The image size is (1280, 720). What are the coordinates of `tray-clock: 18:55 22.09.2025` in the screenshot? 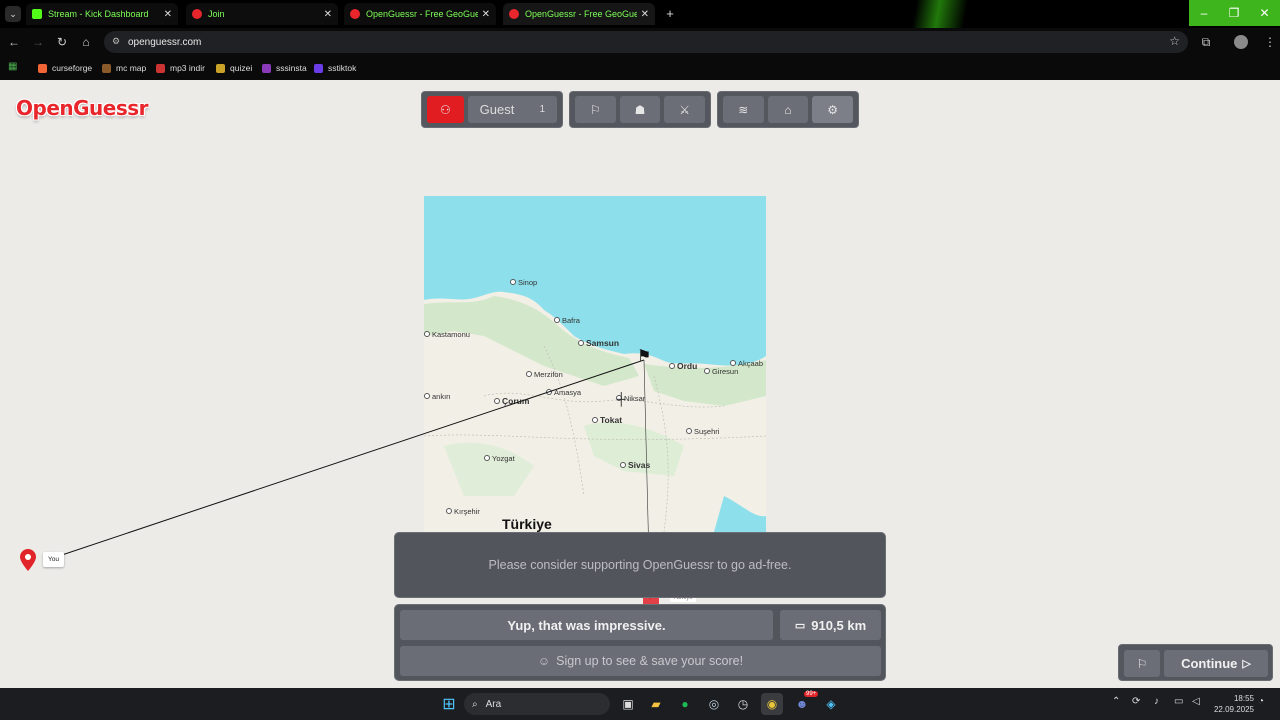 It's located at (1232, 704).